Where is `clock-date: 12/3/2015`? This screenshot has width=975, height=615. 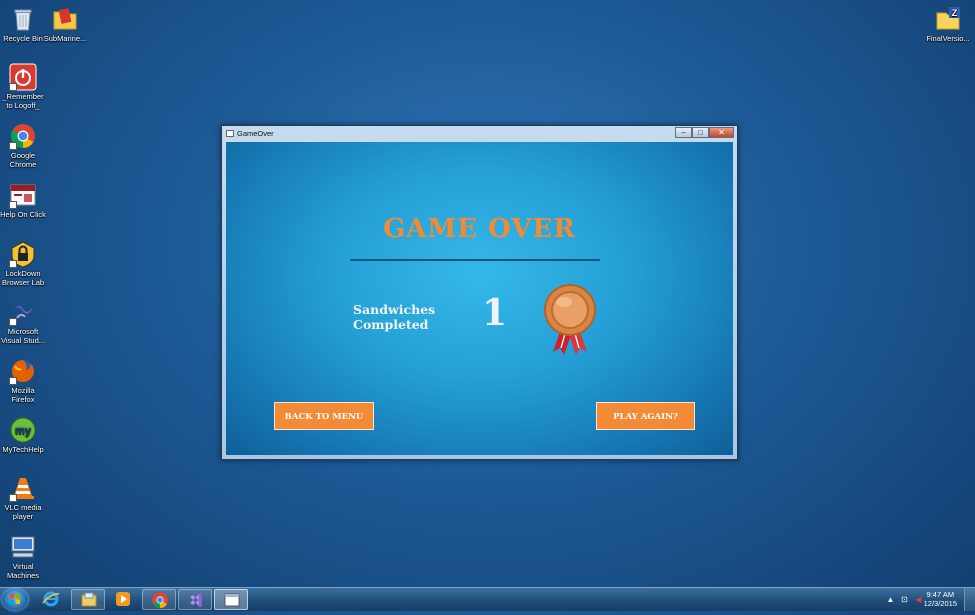 clock-date: 12/3/2015 is located at coordinates (940, 603).